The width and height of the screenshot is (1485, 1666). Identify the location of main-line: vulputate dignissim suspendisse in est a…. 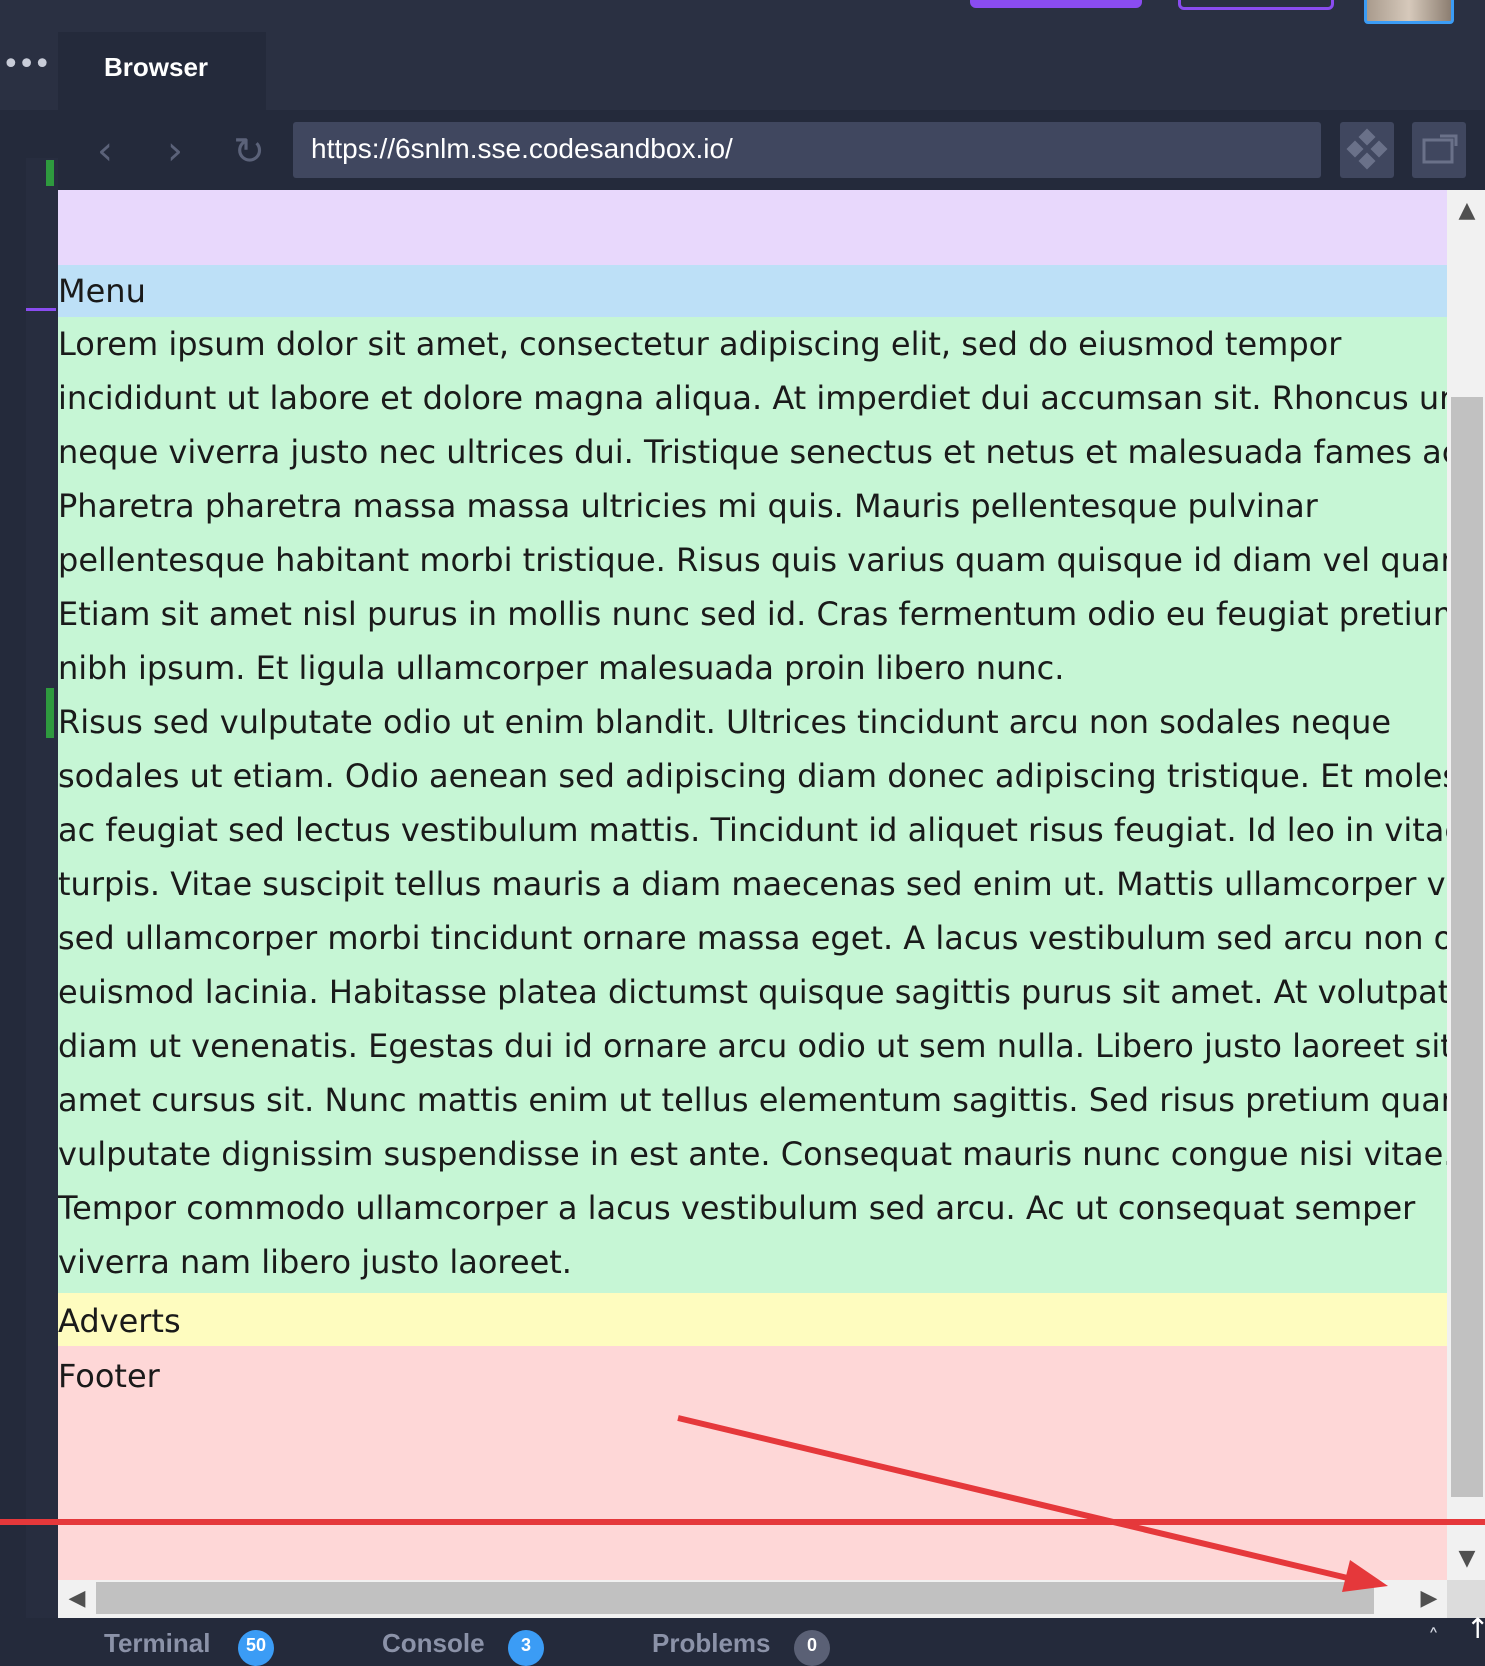
(752, 1154).